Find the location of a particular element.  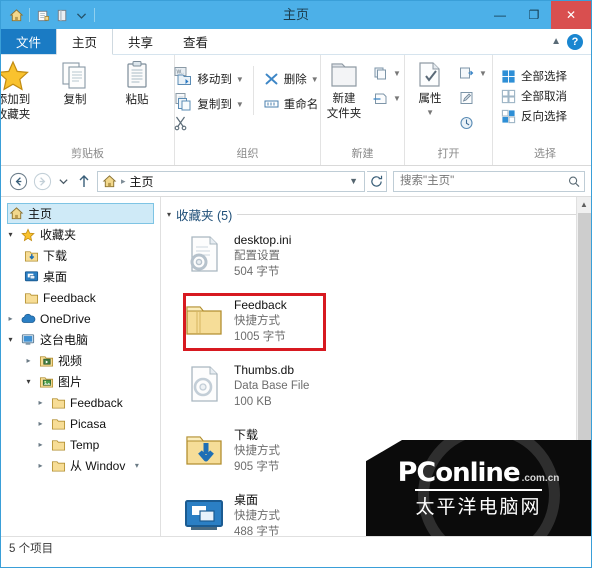

sidebar-item-pictures-feedback: ▸ Feedback is located at coordinates (80, 402).